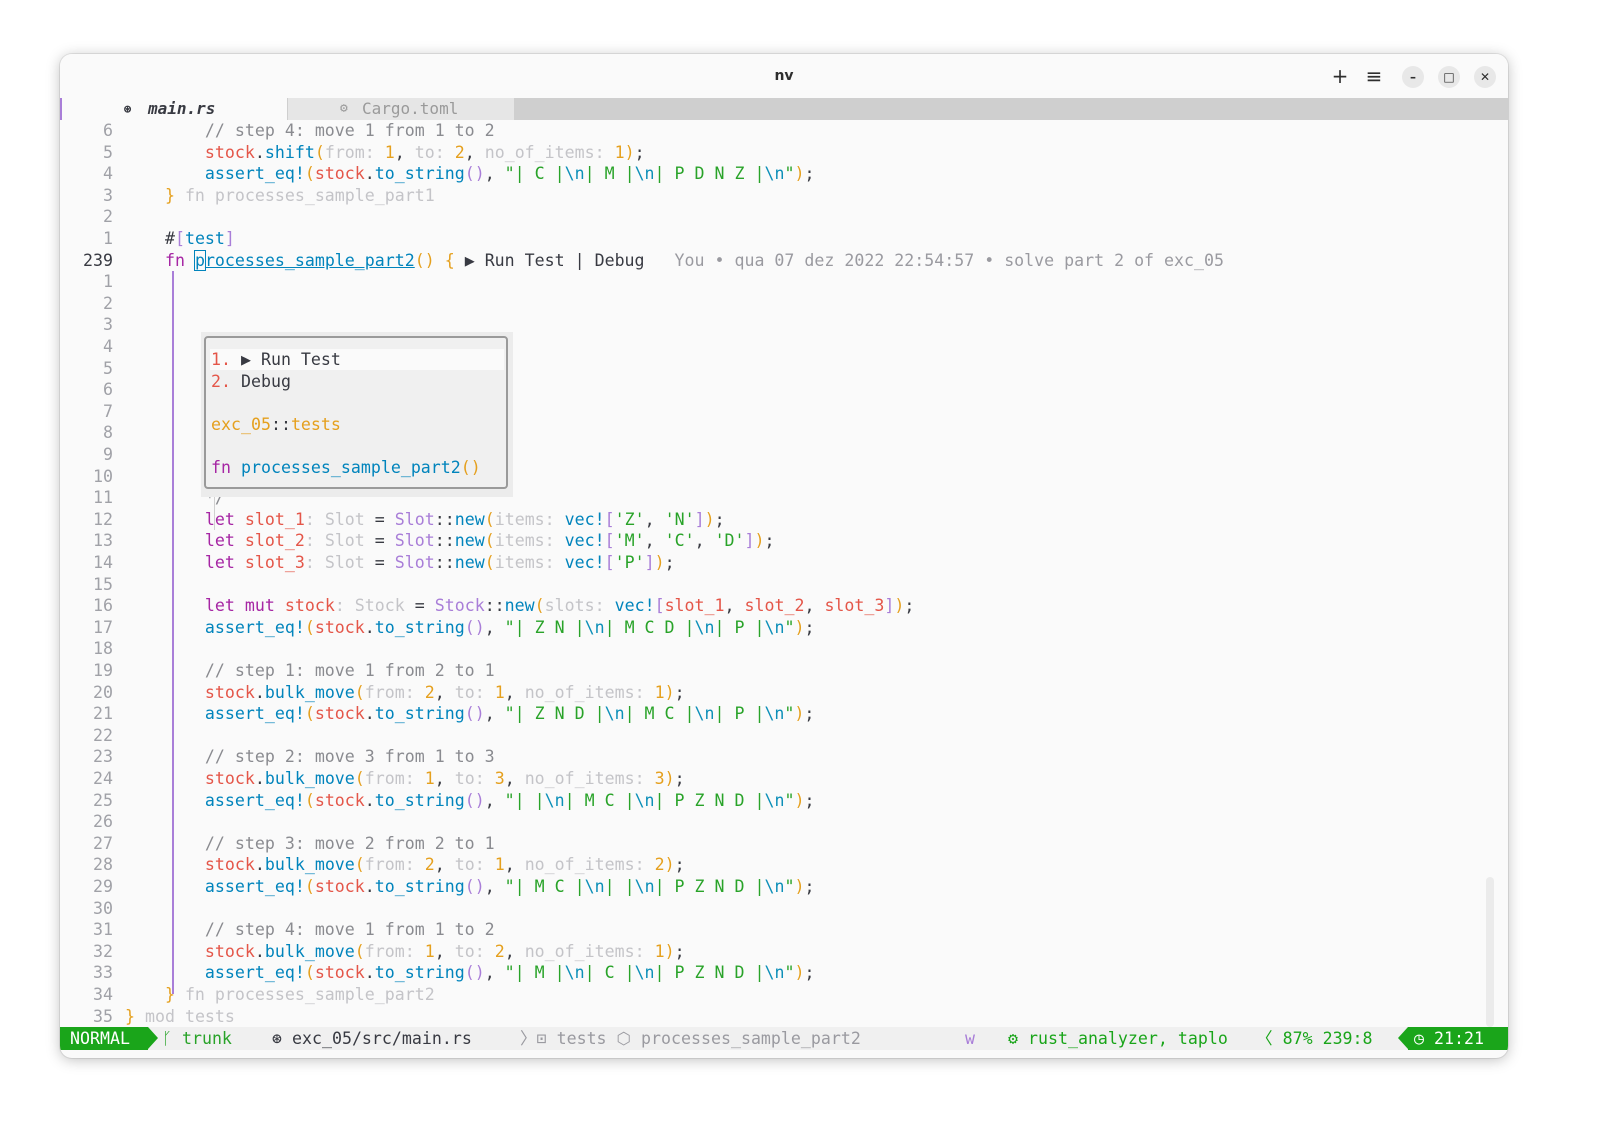 The height and width of the screenshot is (1145, 1598). I want to click on code-token: bulk_move, so click(309, 692).